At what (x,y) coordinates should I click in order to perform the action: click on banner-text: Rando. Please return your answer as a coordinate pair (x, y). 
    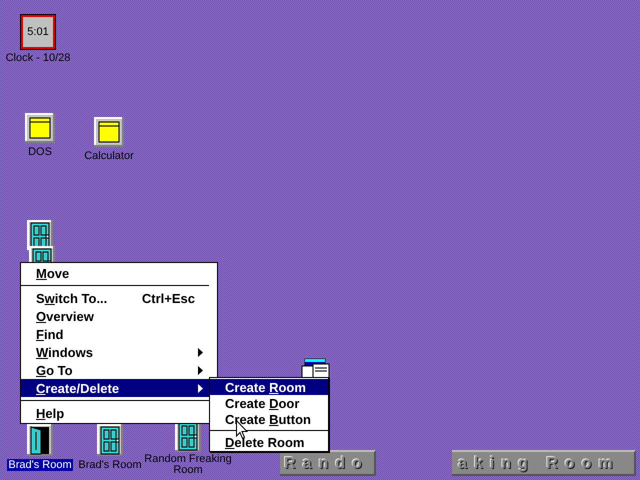
    Looking at the image, I should click on (326, 463).